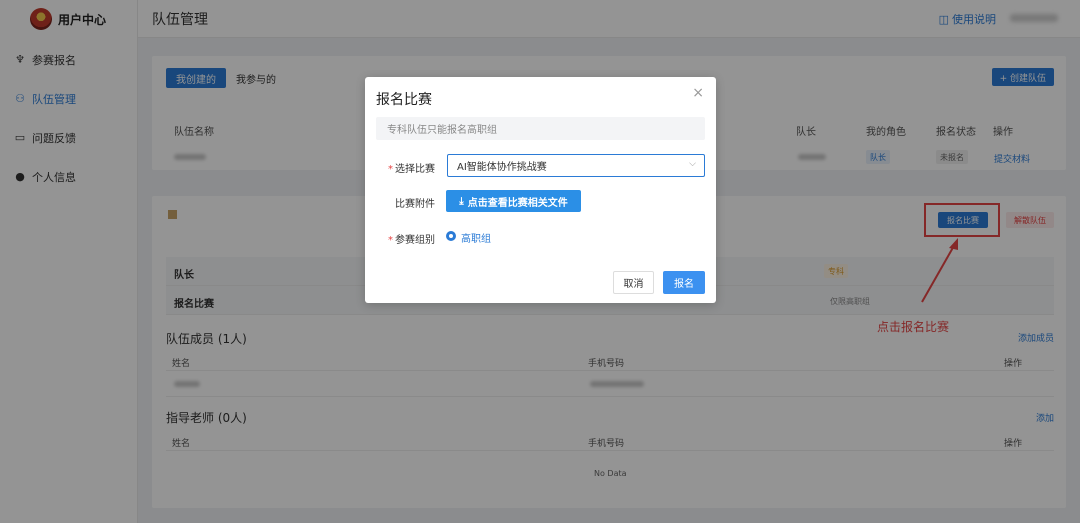 This screenshot has width=1080, height=523. What do you see at coordinates (476, 237) in the screenshot?
I see `group-radio-label: 高职组` at bounding box center [476, 237].